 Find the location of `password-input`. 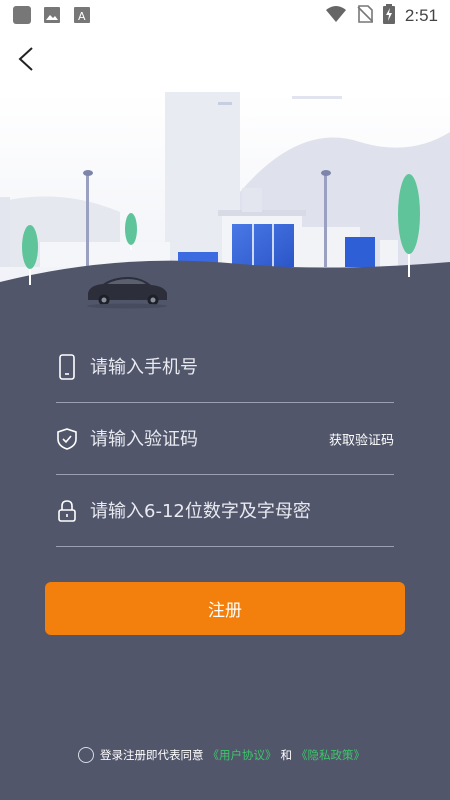

password-input is located at coordinates (200, 511).